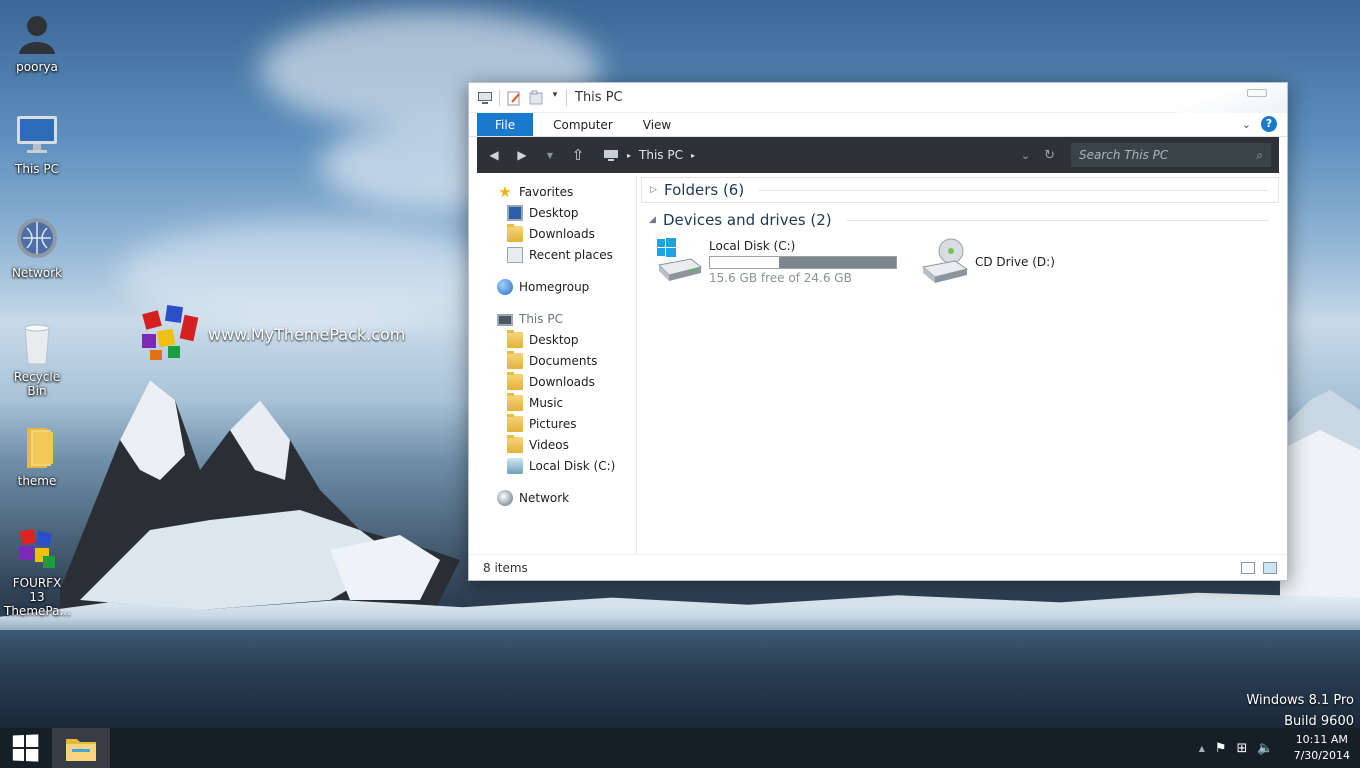 The height and width of the screenshot is (768, 1360). Describe the element at coordinates (37, 550) in the screenshot. I see `theme-installer-icon` at that location.